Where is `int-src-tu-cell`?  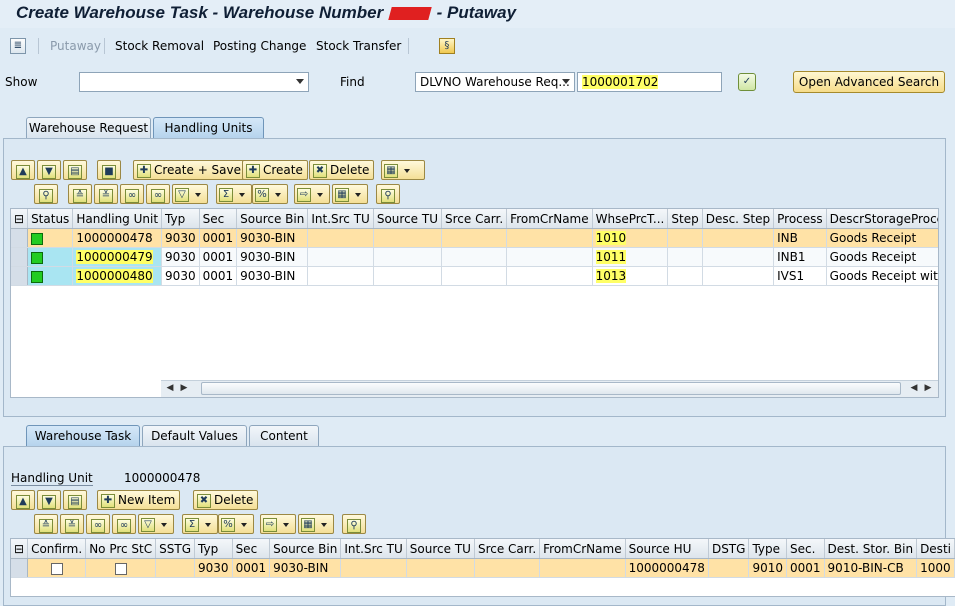 int-src-tu-cell is located at coordinates (373, 568).